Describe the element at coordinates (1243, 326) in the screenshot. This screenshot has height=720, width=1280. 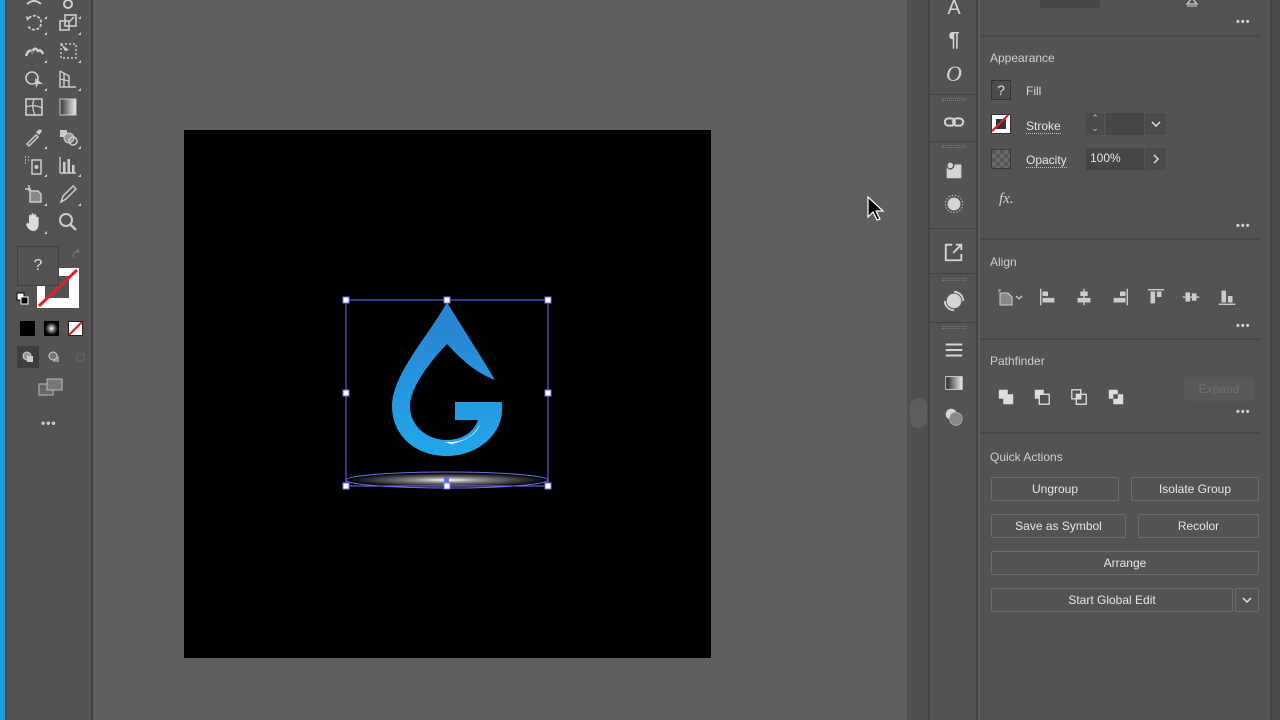
I see `align-more-button: •••` at that location.